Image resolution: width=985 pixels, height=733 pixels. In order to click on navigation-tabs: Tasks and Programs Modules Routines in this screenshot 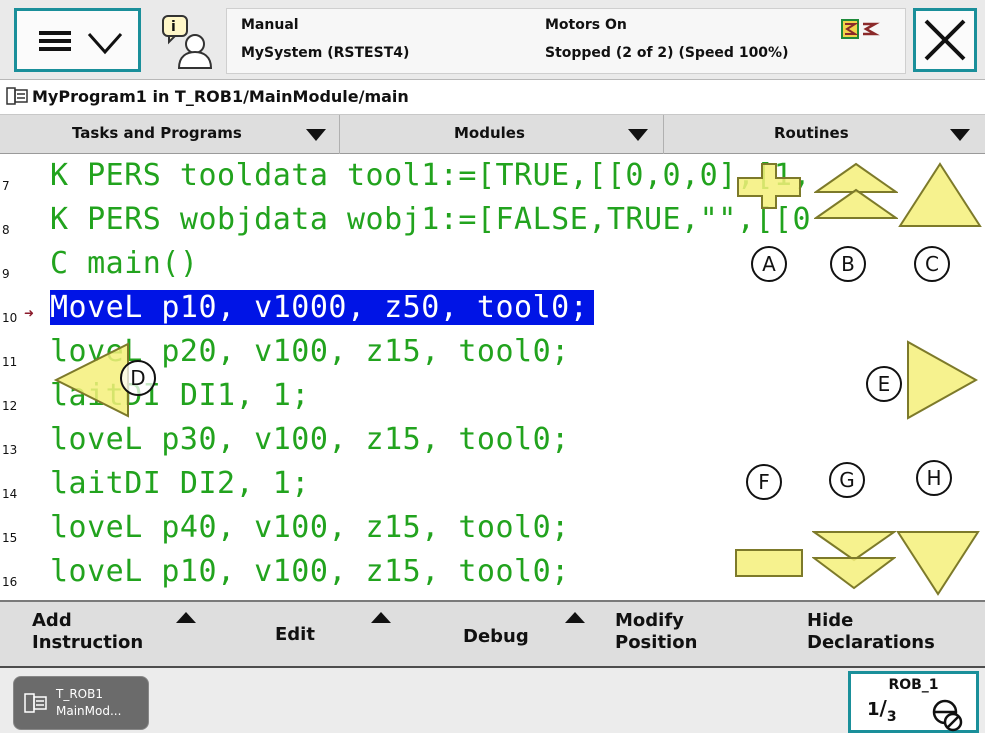, I will do `click(492, 134)`.